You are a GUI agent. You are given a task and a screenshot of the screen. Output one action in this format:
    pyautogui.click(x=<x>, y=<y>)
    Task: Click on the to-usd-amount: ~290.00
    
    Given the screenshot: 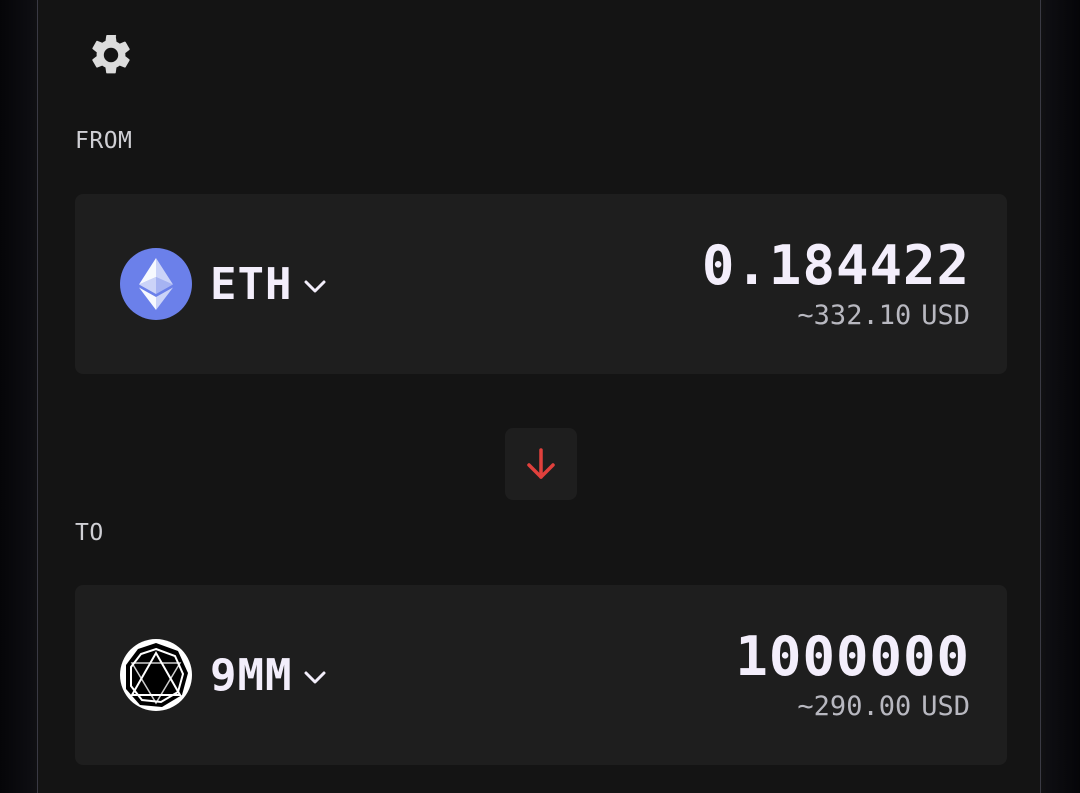 What is the action you would take?
    pyautogui.click(x=854, y=706)
    